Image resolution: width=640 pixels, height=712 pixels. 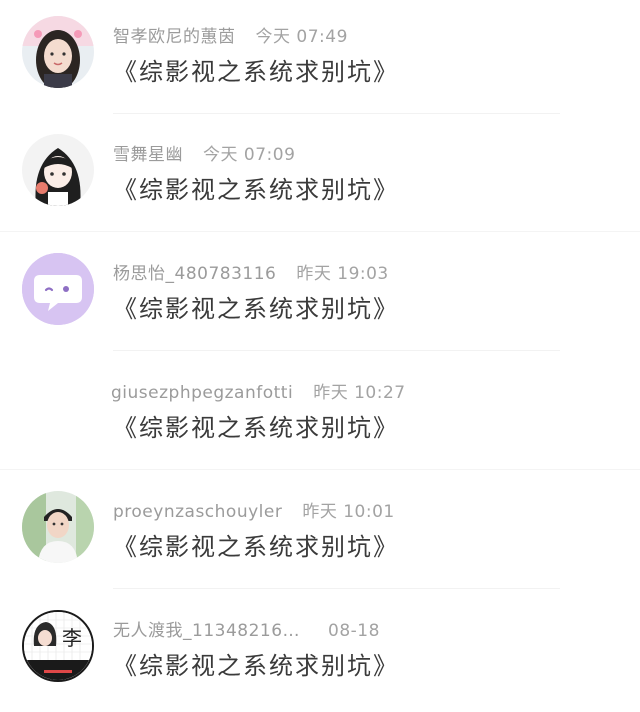 I want to click on comment-meta: 无人渡我_11348216… 08-18, so click(x=246, y=628).